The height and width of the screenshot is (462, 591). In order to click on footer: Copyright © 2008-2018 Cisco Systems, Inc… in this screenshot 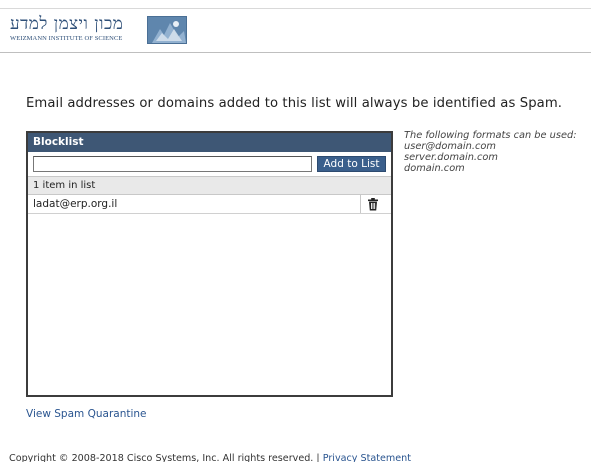, I will do `click(210, 457)`.